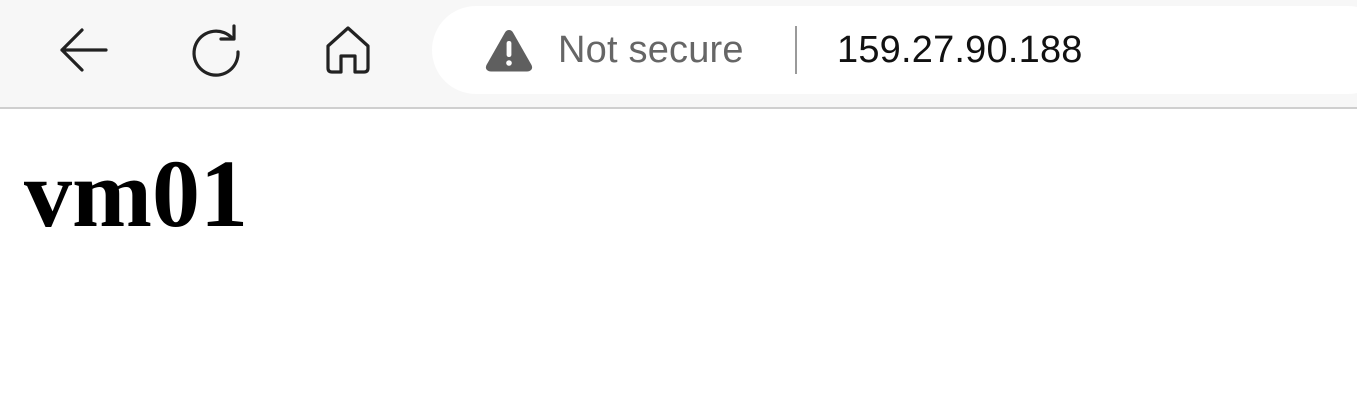  Describe the element at coordinates (651, 49) in the screenshot. I see `security-label: Not secure` at that location.